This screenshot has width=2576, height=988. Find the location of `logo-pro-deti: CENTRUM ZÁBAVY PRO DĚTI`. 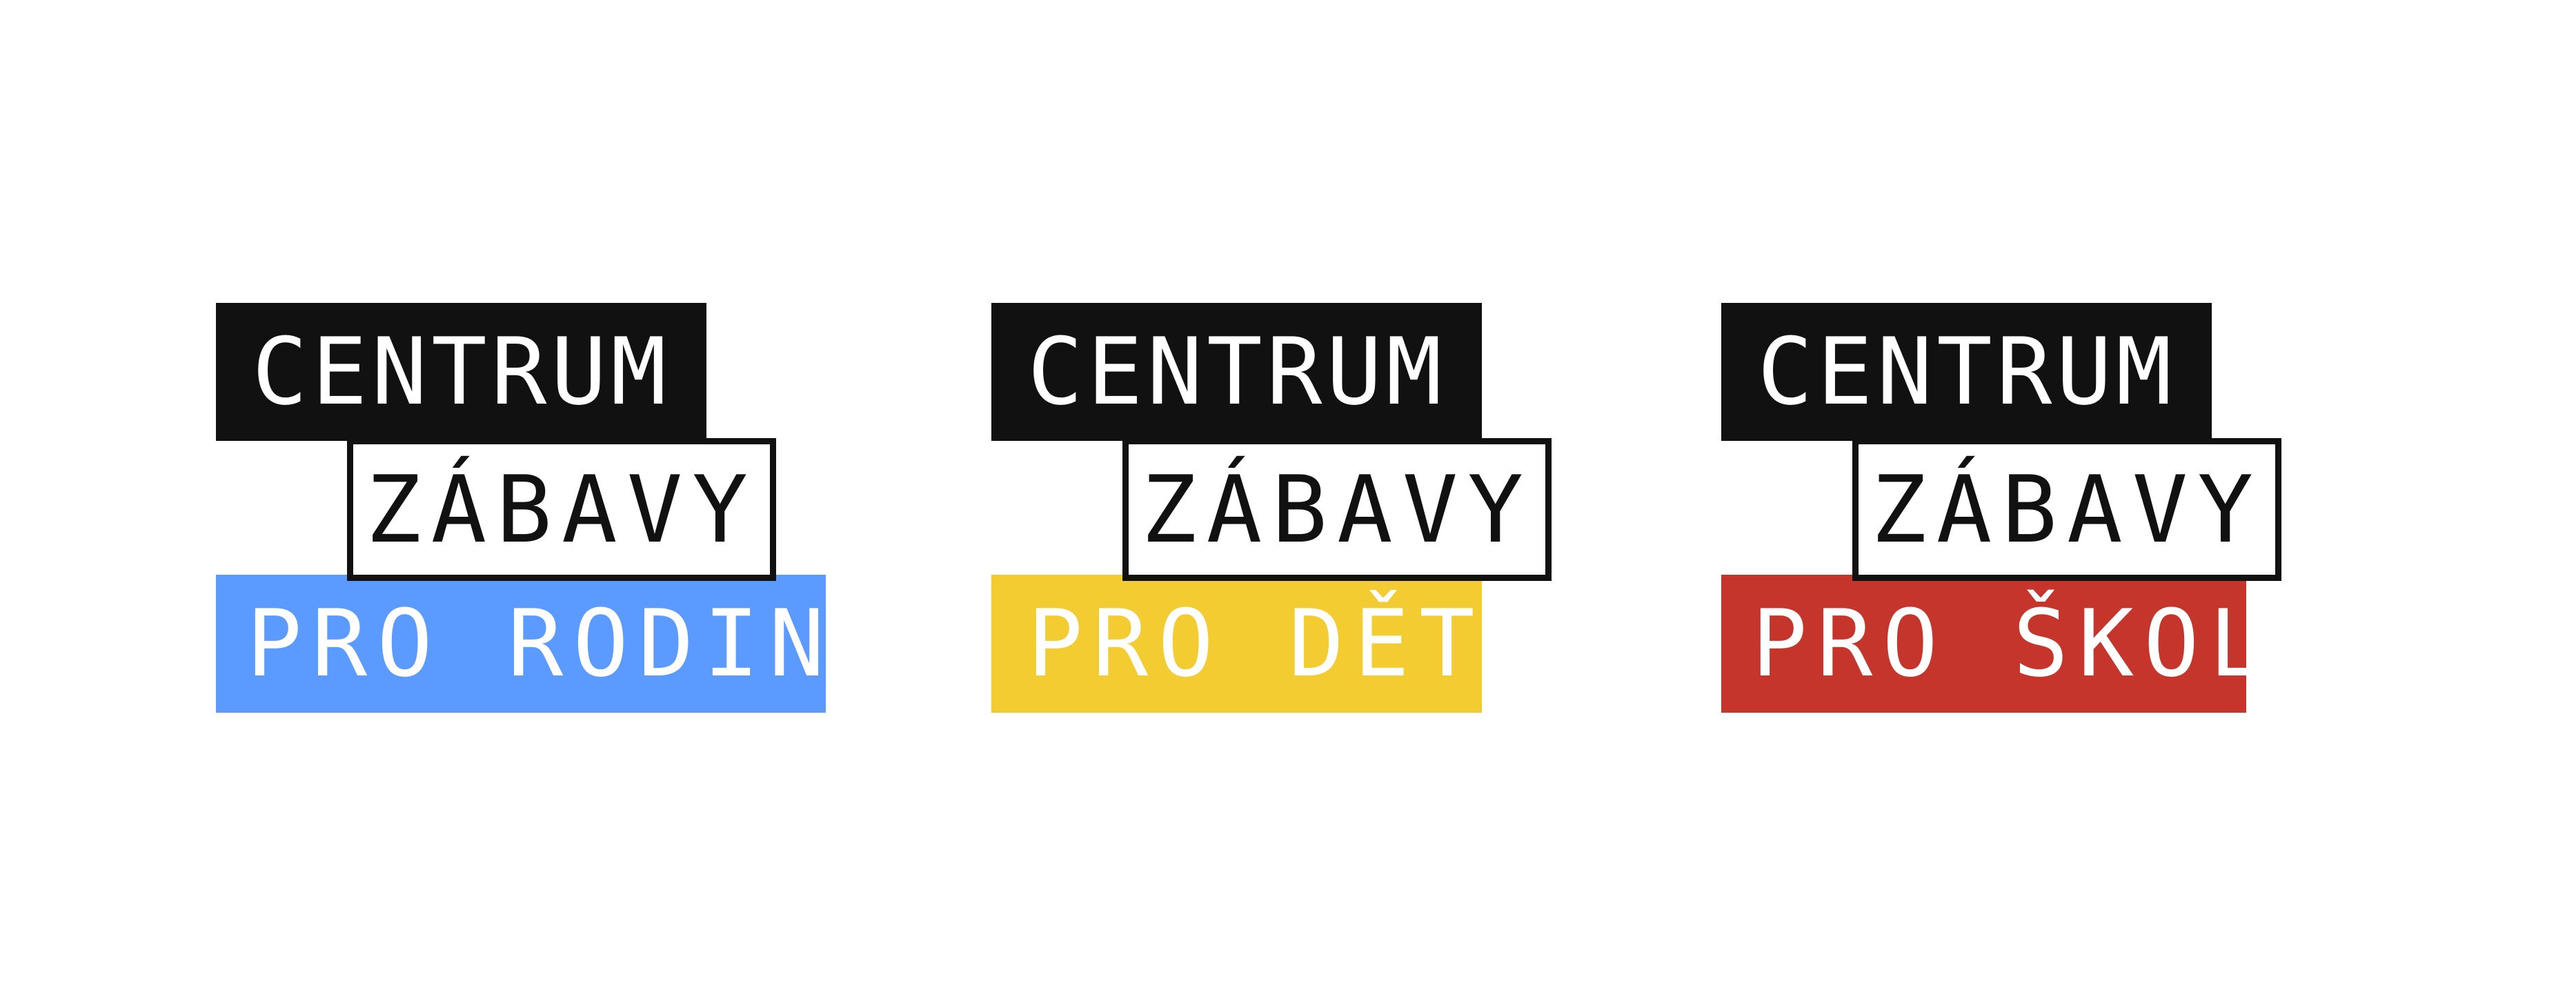

logo-pro-deti: CENTRUM ZÁBAVY PRO DĚTI is located at coordinates (1301, 510).